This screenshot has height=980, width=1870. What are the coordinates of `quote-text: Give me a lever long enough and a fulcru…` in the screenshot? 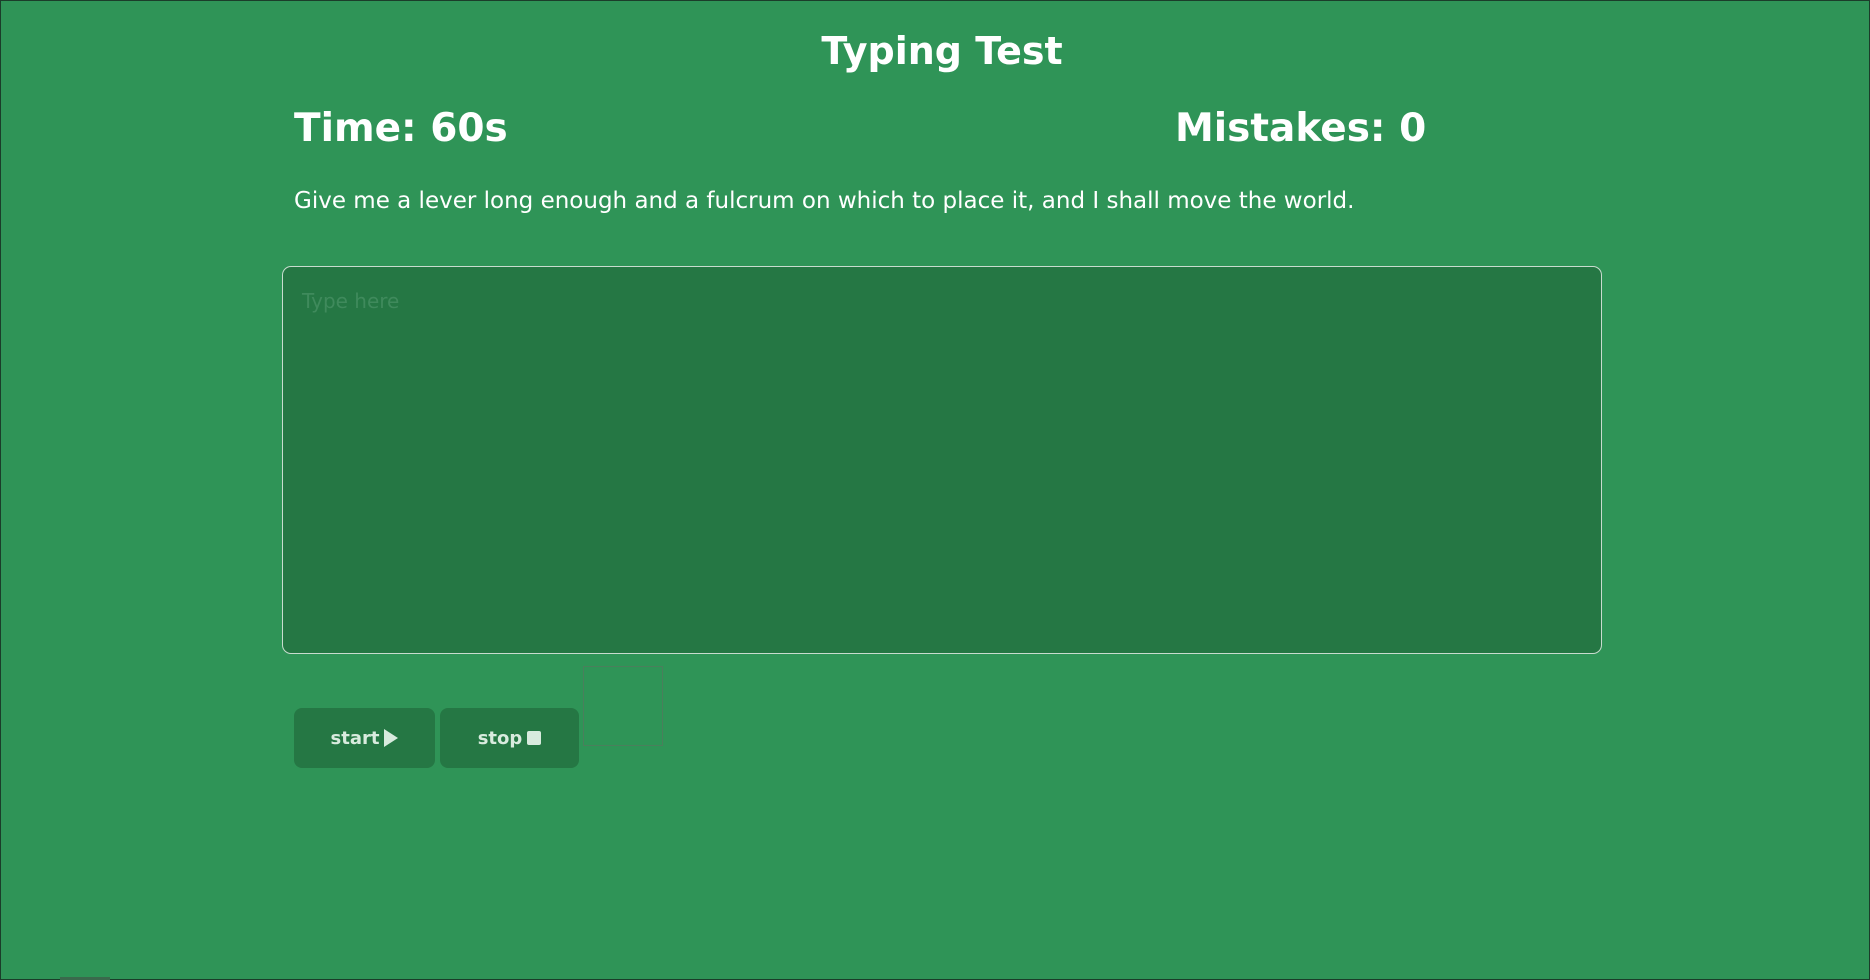 It's located at (824, 201).